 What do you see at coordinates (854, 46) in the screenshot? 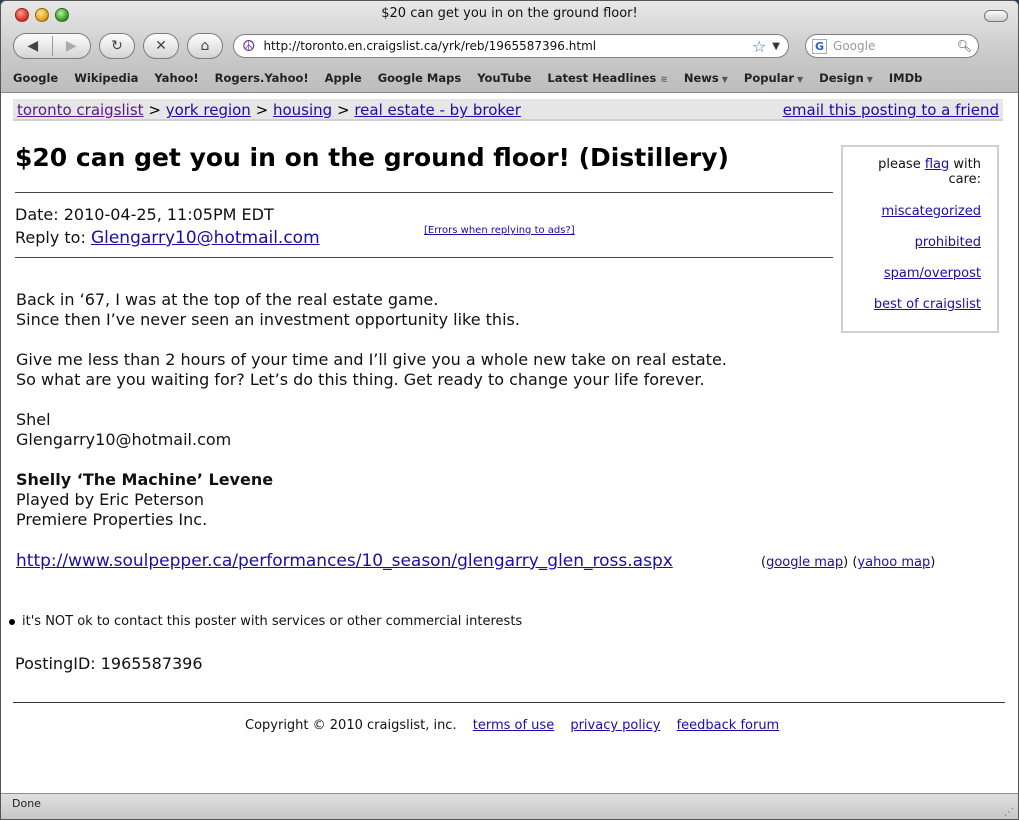
I see `search-placeholder: Google` at bounding box center [854, 46].